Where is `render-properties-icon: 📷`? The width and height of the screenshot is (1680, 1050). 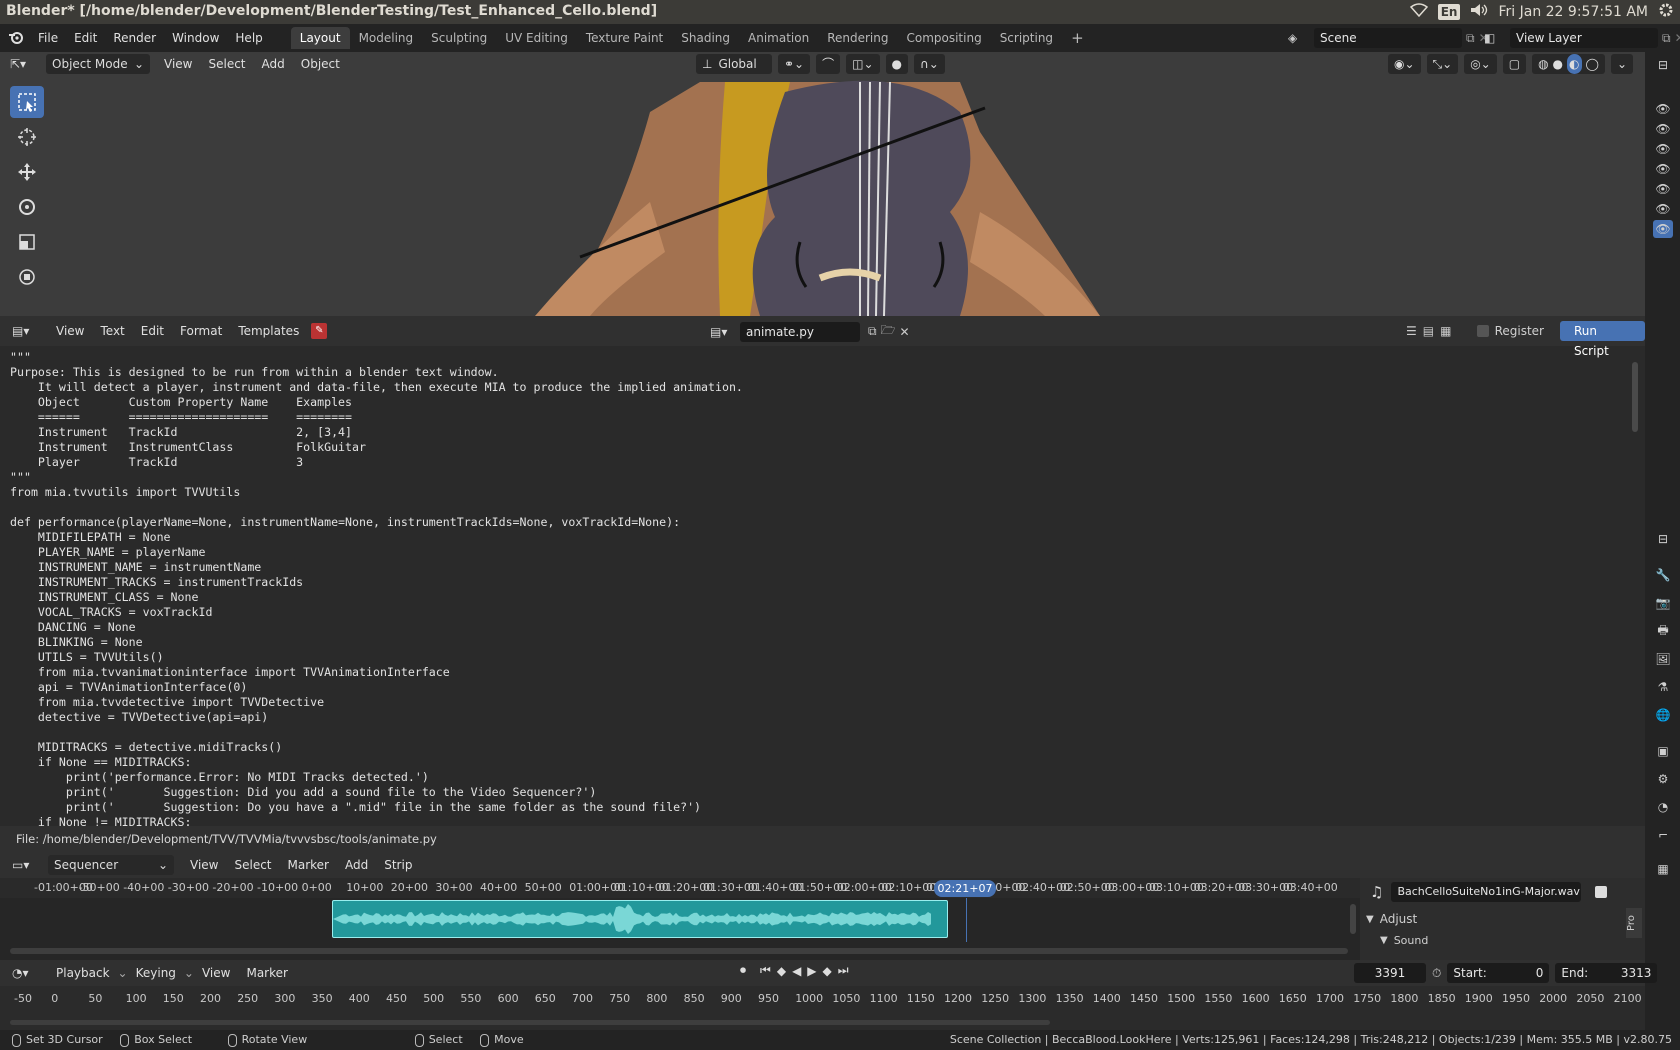
render-properties-icon: 📷 is located at coordinates (1663, 603).